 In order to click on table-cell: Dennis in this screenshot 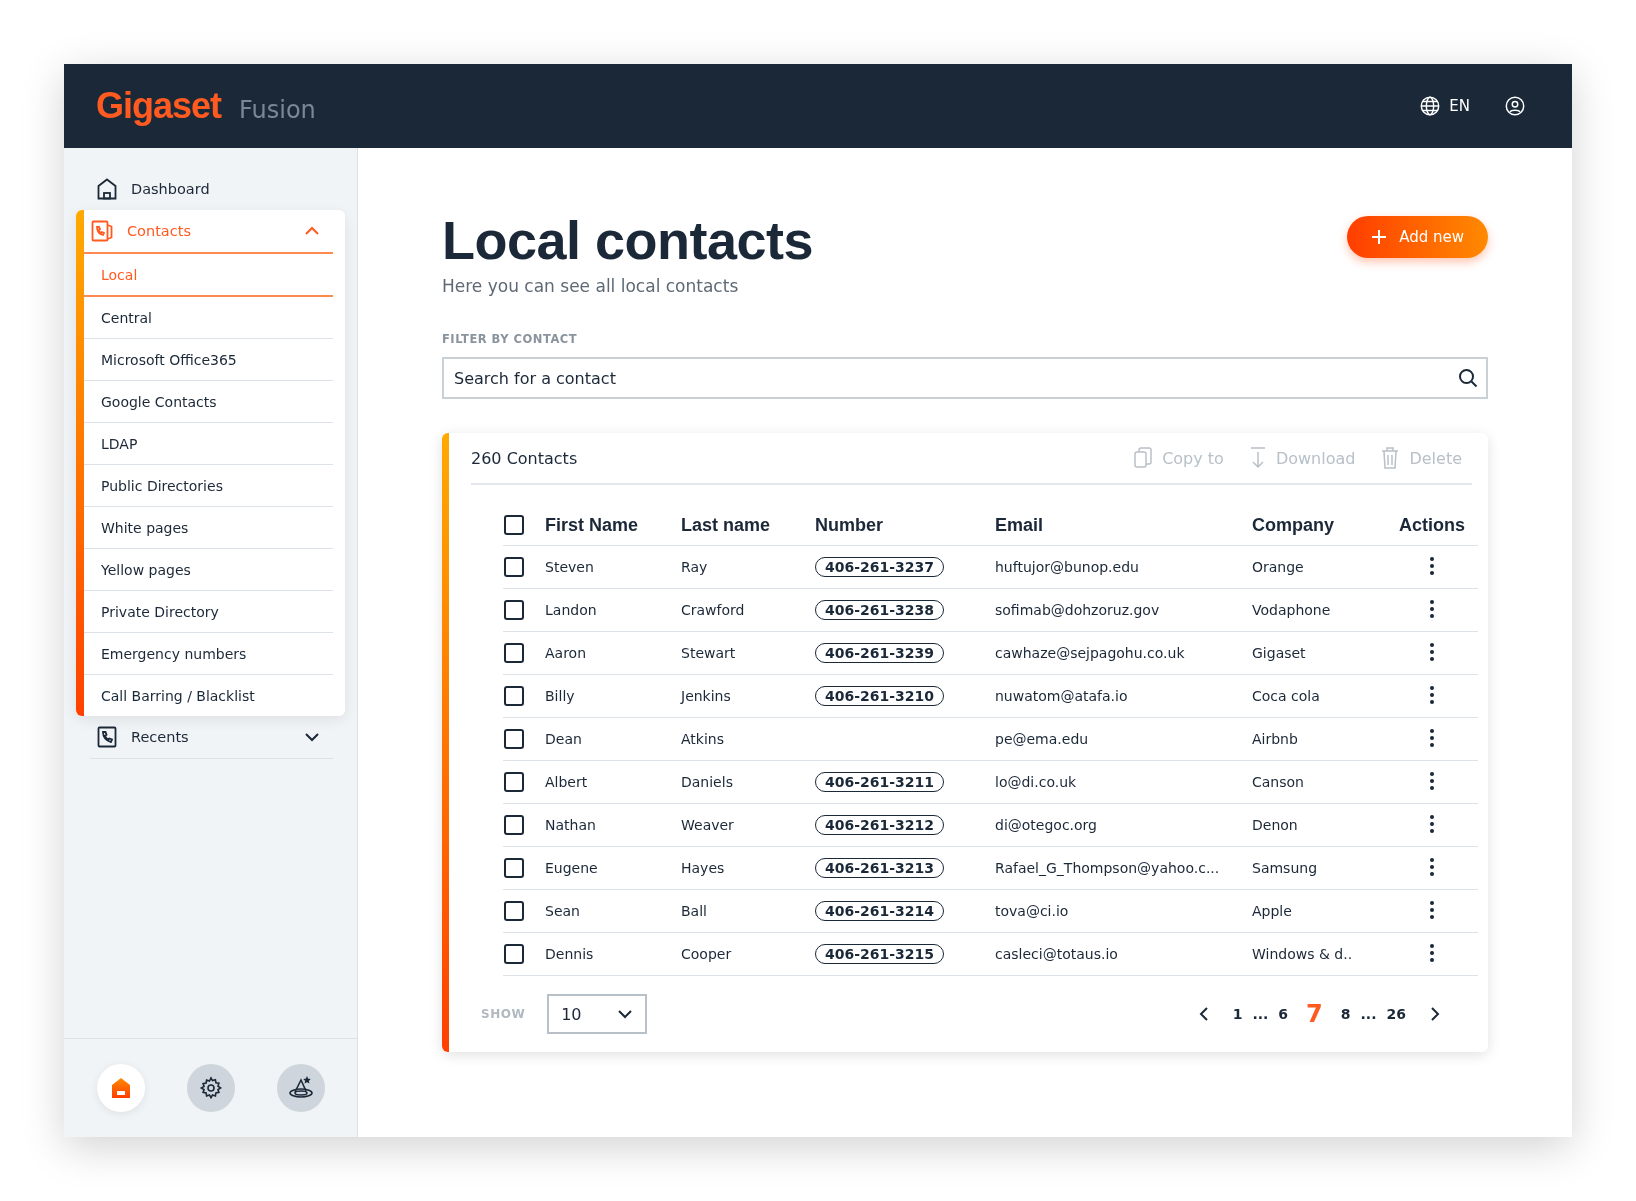, I will do `click(612, 954)`.